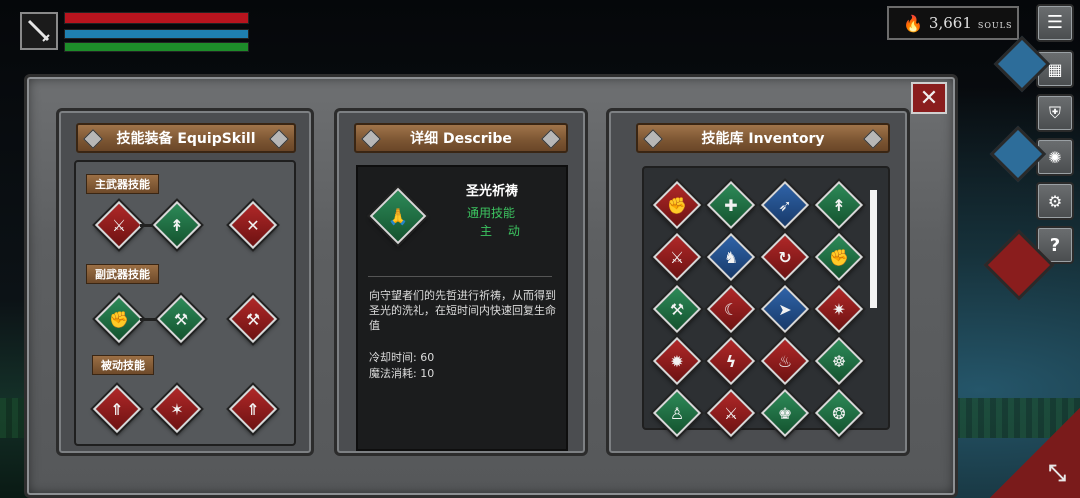 Image resolution: width=1080 pixels, height=498 pixels. Describe the element at coordinates (677, 205) in the screenshot. I see `fist-punch-icon: ✊` at that location.